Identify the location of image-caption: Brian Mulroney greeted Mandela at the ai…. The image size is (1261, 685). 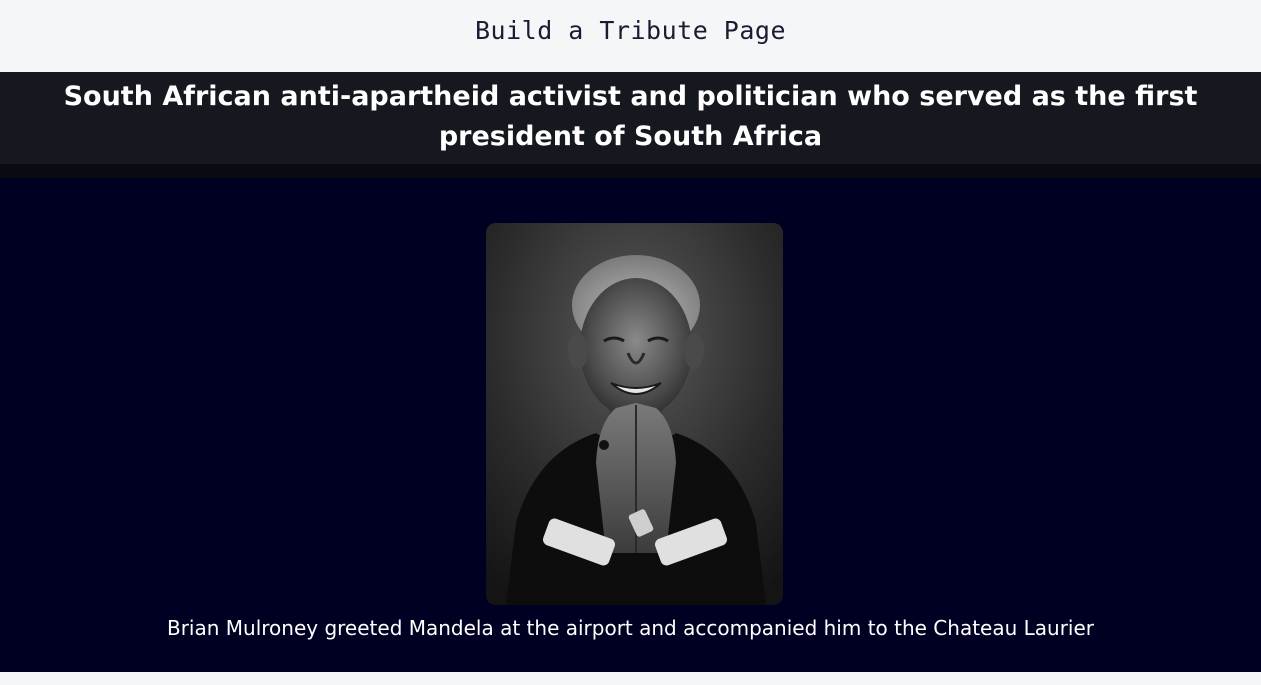
(630, 628).